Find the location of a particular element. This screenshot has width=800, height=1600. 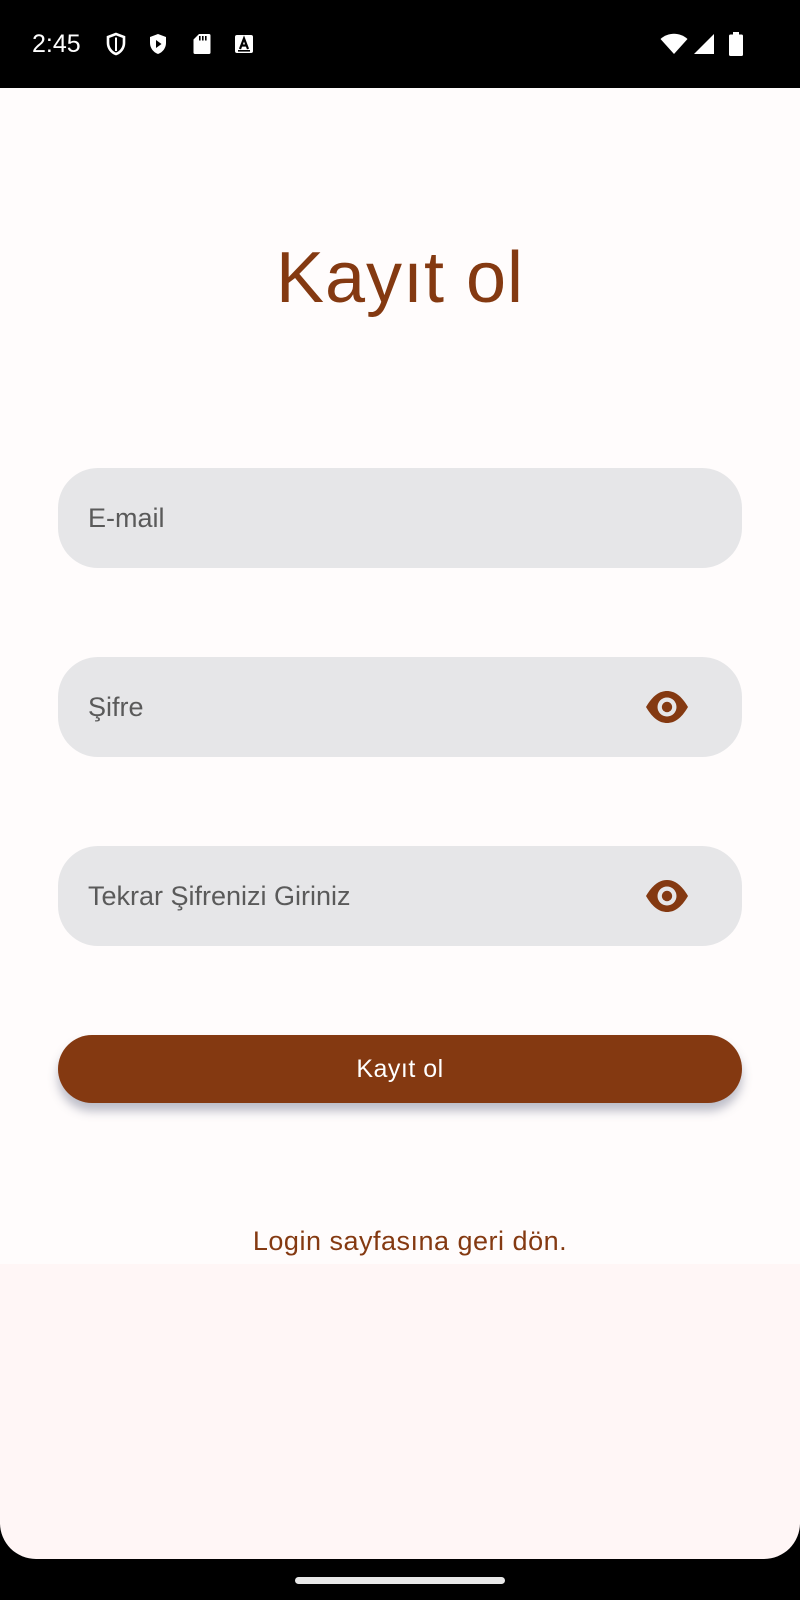

register-button: Kayıt ol is located at coordinates (400, 1069).